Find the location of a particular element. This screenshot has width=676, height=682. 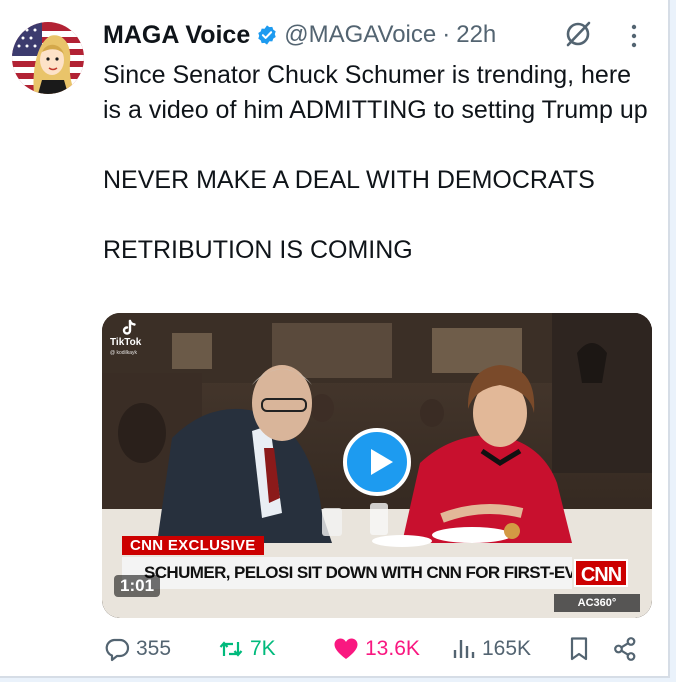

bookmark-button is located at coordinates (582, 649).